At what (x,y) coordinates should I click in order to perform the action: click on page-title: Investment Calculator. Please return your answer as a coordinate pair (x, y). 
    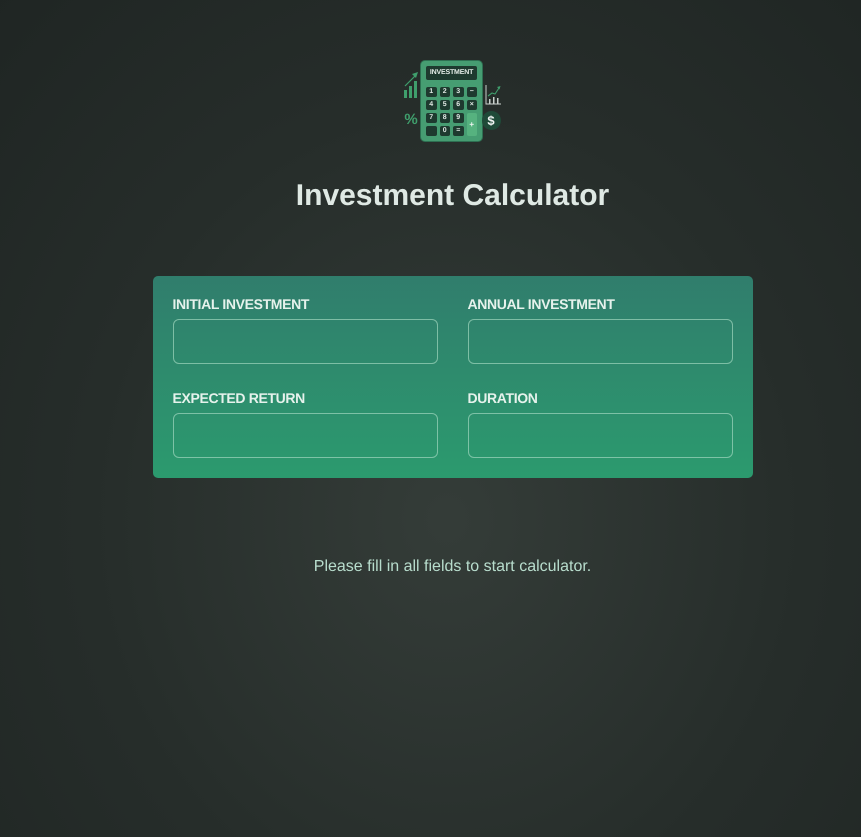
    Looking at the image, I should click on (453, 196).